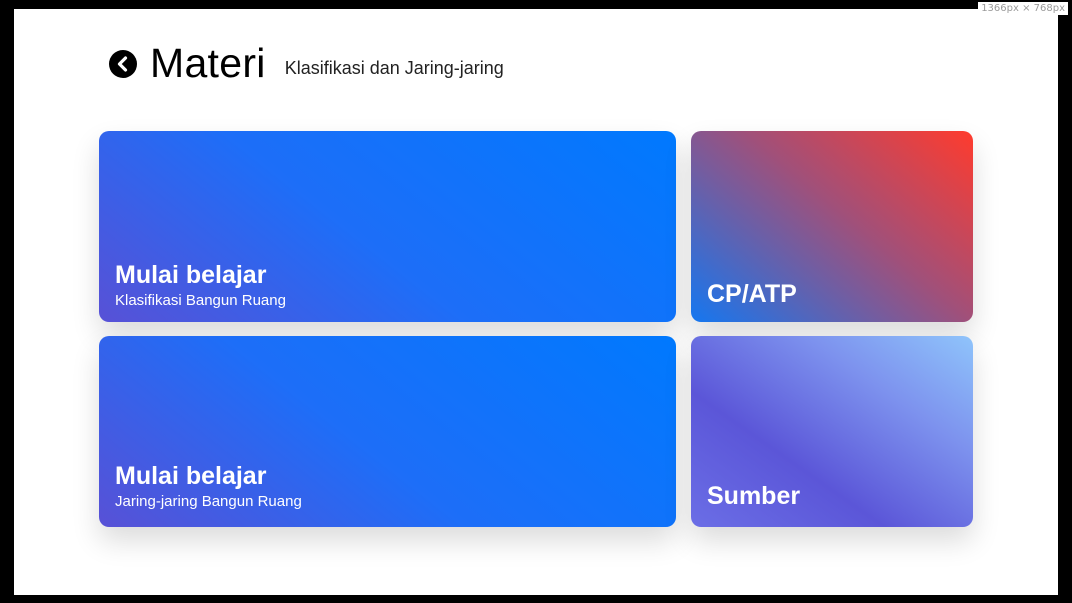  I want to click on card-sumber: Sumber, so click(832, 431).